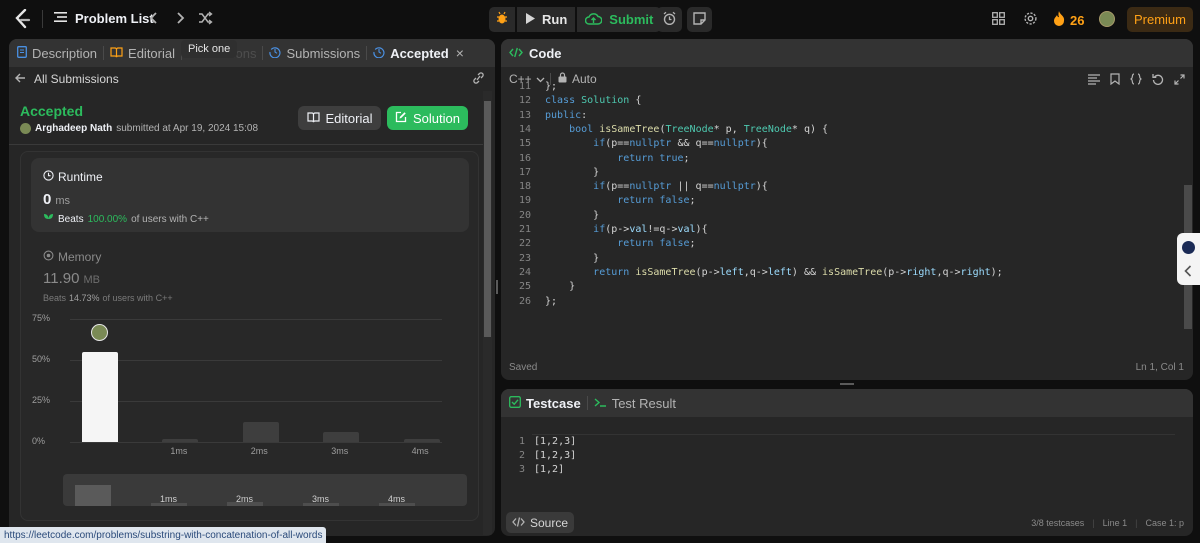  Describe the element at coordinates (516, 53) in the screenshot. I see `code-icon` at that location.